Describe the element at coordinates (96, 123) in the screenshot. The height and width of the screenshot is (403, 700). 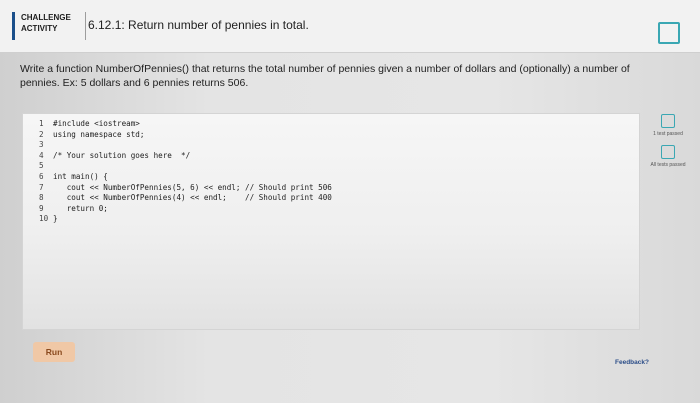
I see `code-line-text: #include <iostream>` at that location.